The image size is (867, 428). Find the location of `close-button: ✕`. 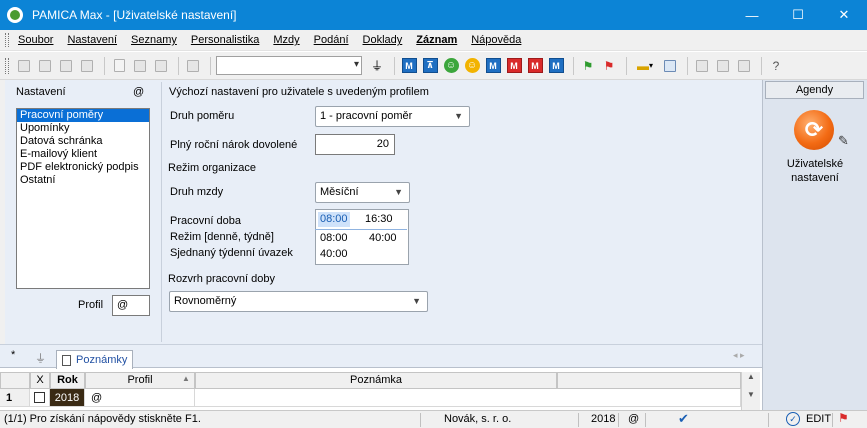

close-button: ✕ is located at coordinates (844, 15).